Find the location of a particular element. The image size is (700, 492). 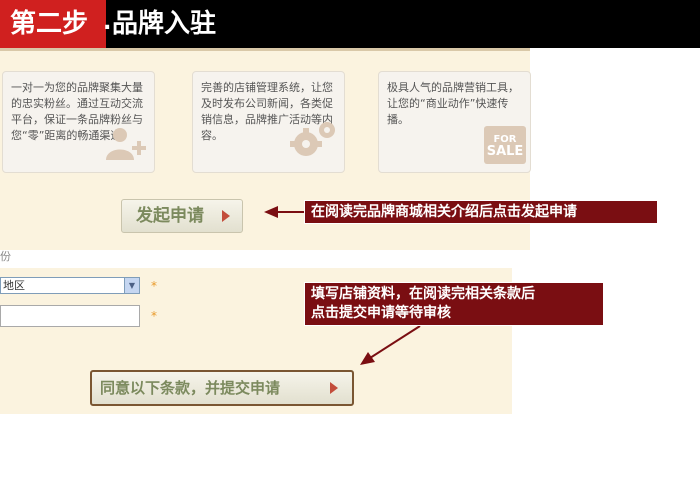

callout-1-text: 在阅读完品牌商城相关介绍后点击发起申请 is located at coordinates (444, 212).